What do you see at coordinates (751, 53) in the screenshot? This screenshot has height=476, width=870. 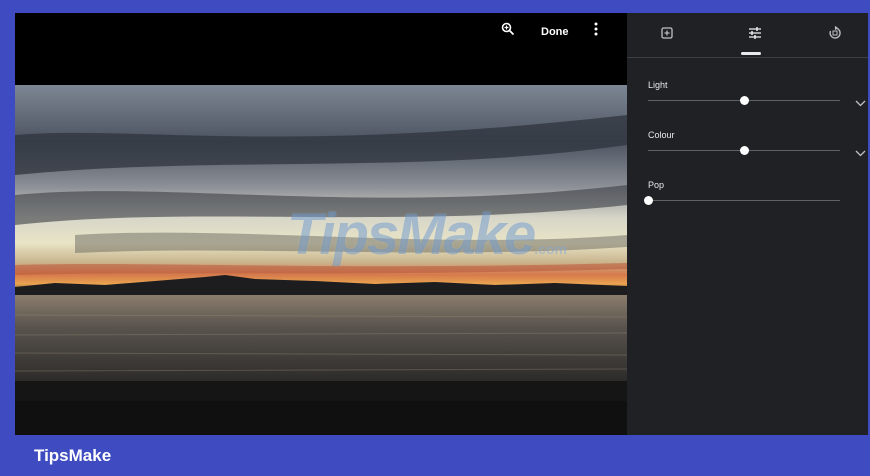 I see `active-tab-indicator` at bounding box center [751, 53].